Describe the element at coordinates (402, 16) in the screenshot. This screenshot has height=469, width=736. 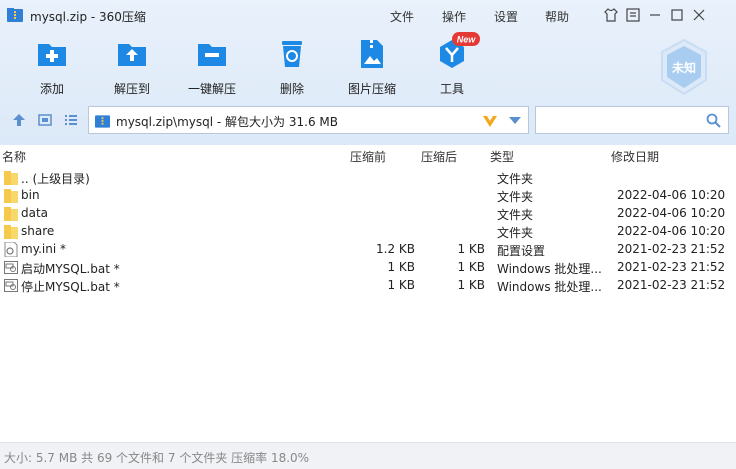
I see `menu-file: 文件` at that location.